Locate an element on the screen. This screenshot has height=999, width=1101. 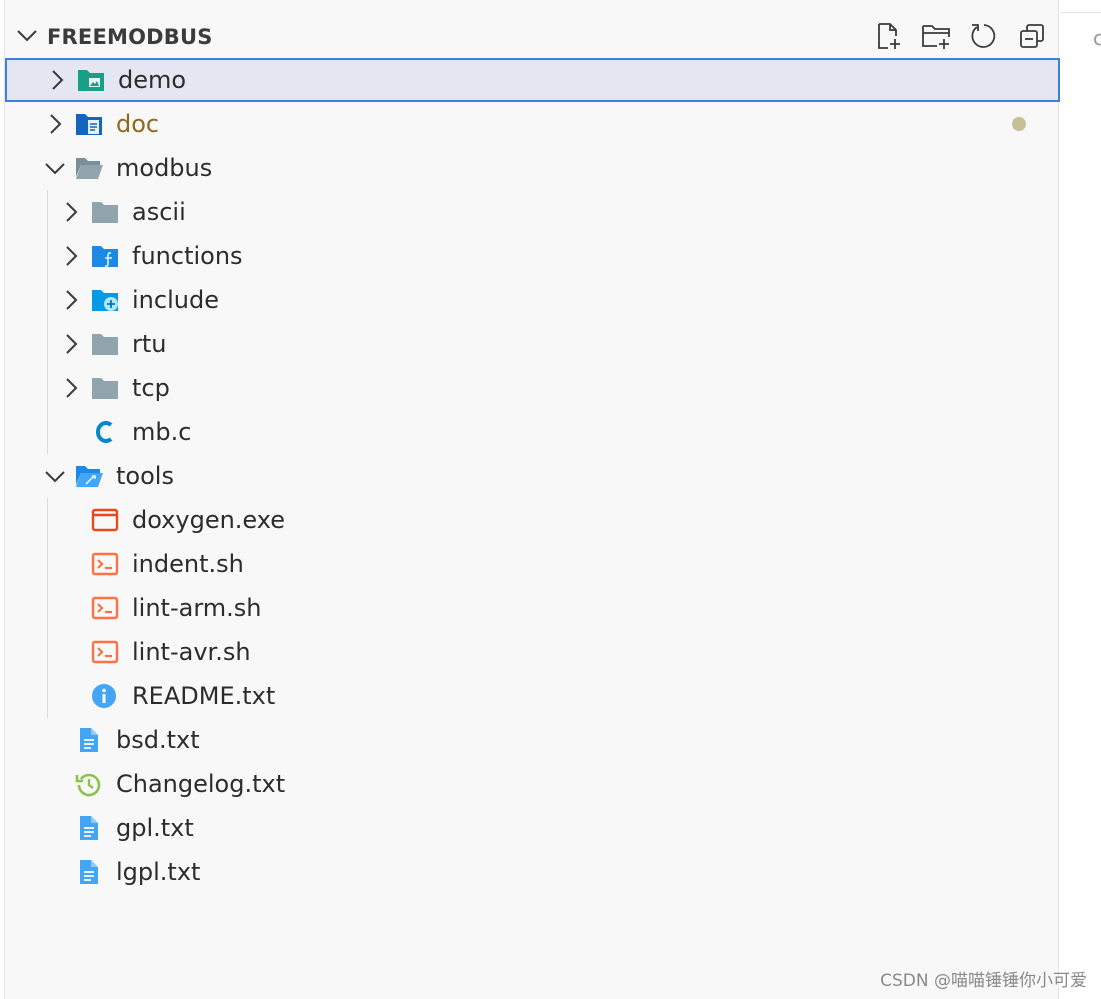
exe-file-icon is located at coordinates (105, 520).